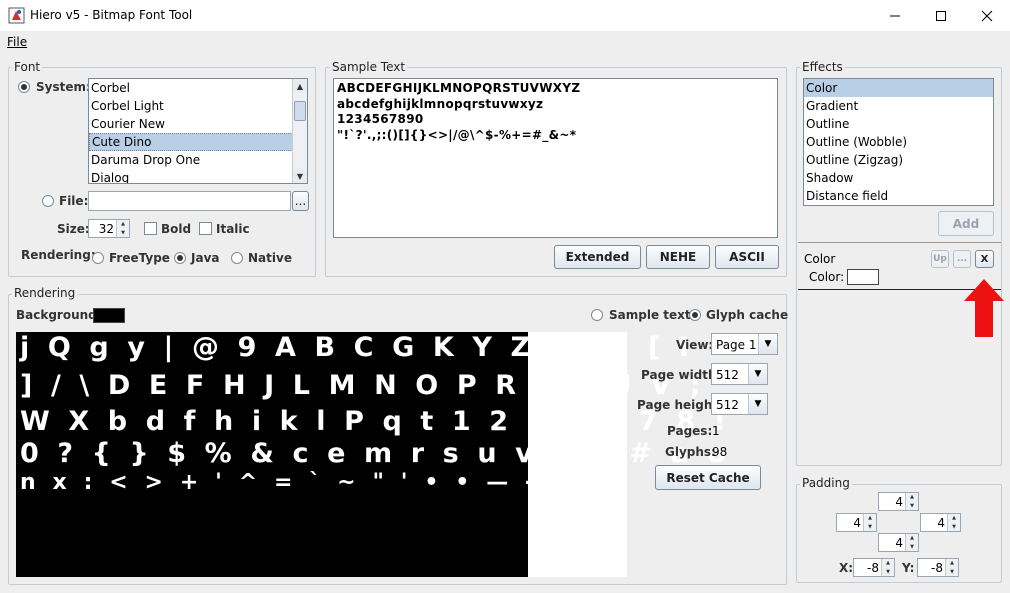 The width and height of the screenshot is (1010, 593). I want to click on padding-y-spinner: -8 ▲ ▼, so click(938, 567).